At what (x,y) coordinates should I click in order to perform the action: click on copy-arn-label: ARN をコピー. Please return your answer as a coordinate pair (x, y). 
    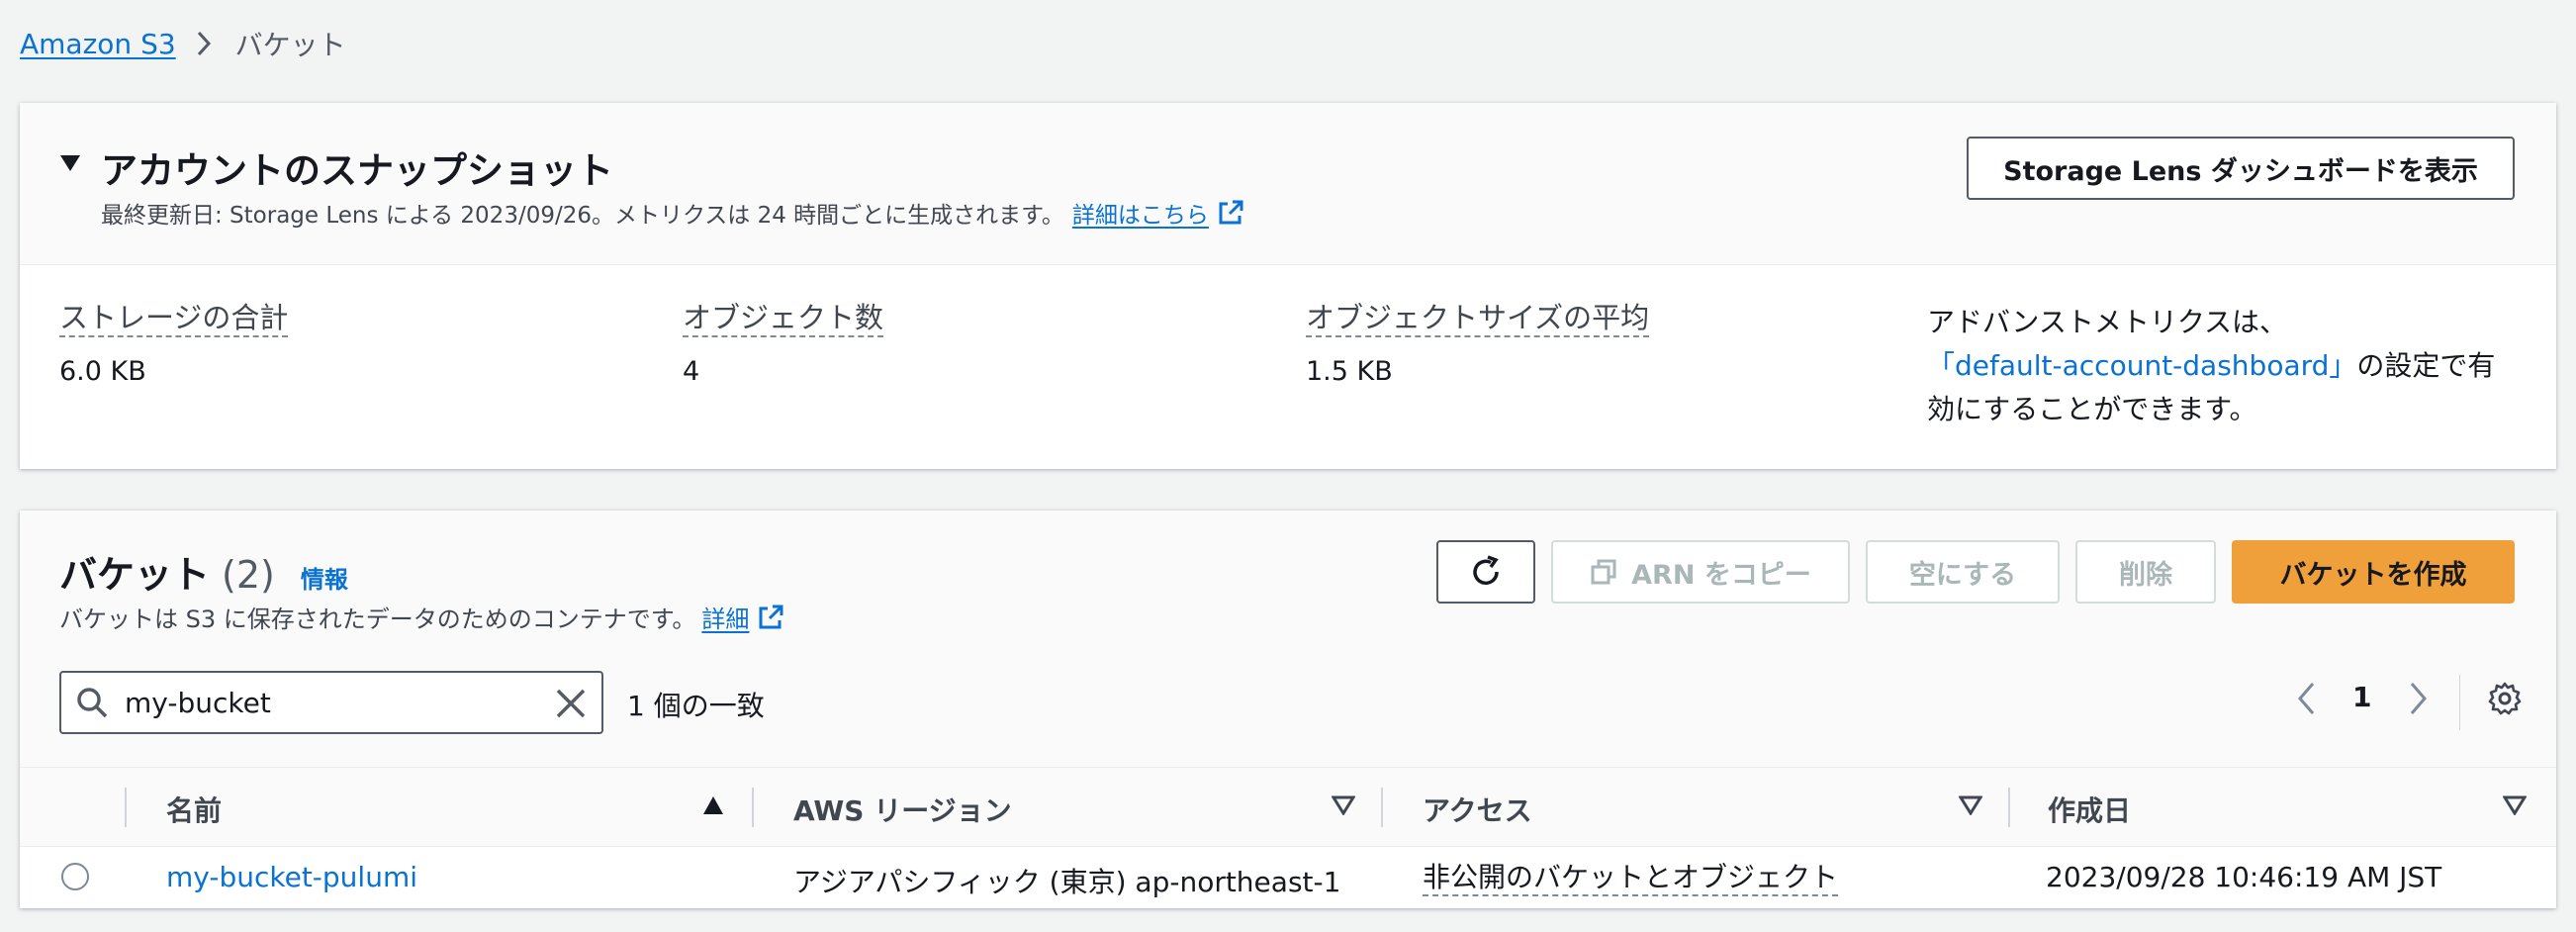
    Looking at the image, I should click on (1721, 575).